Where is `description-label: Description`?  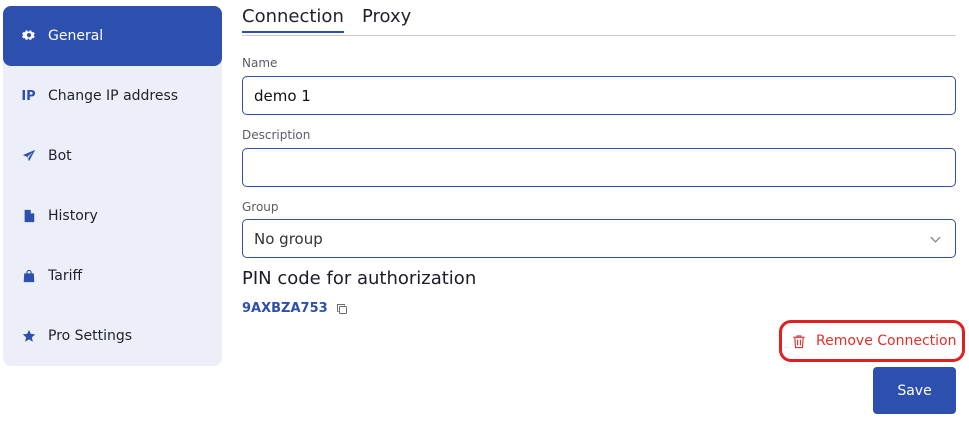 description-label: Description is located at coordinates (276, 135).